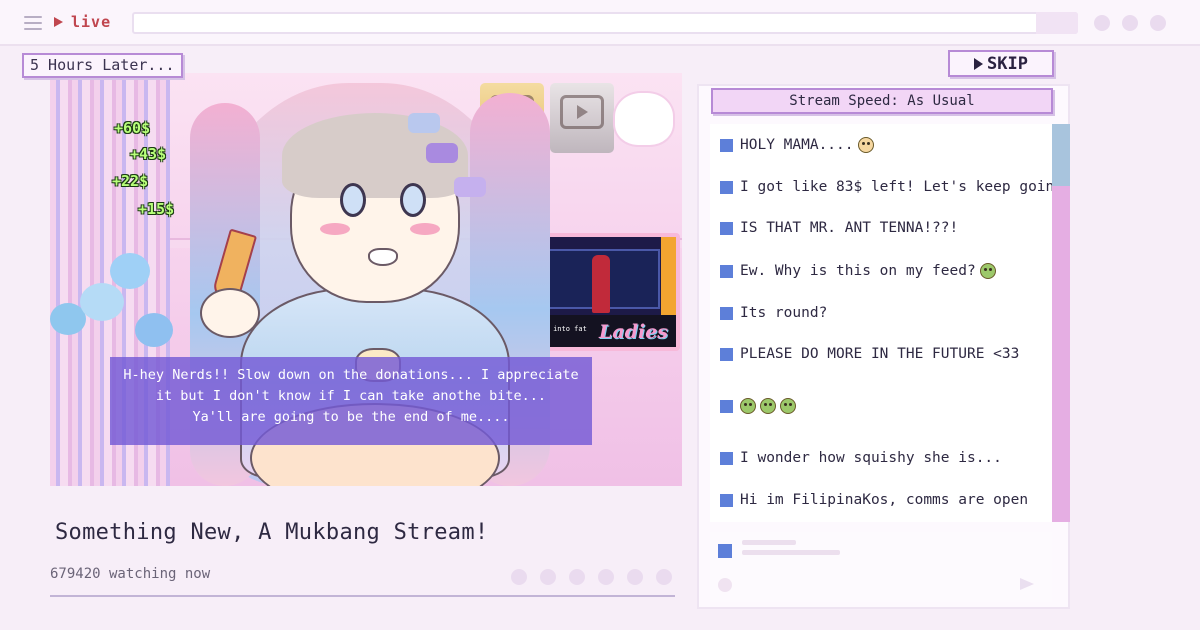 This screenshot has height=630, width=1200. Describe the element at coordinates (881, 567) in the screenshot. I see `chat-input-area` at that location.